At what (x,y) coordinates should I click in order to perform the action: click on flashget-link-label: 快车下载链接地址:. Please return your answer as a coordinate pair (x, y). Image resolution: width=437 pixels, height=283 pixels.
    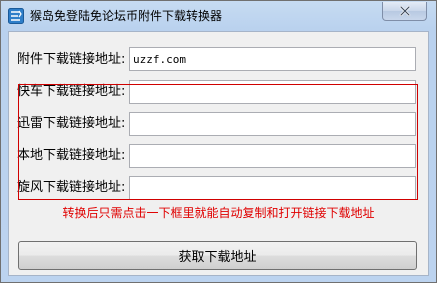
    Looking at the image, I should click on (71, 91).